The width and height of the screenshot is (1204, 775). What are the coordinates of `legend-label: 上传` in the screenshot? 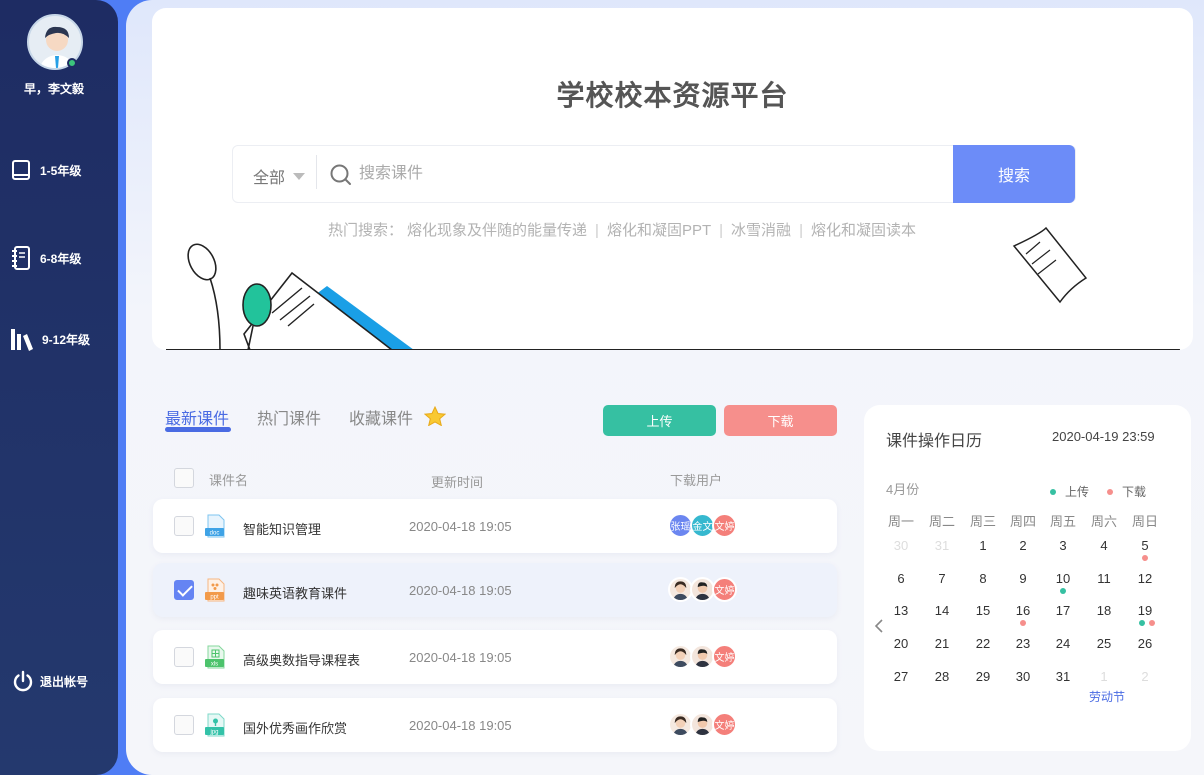 It's located at (1077, 492).